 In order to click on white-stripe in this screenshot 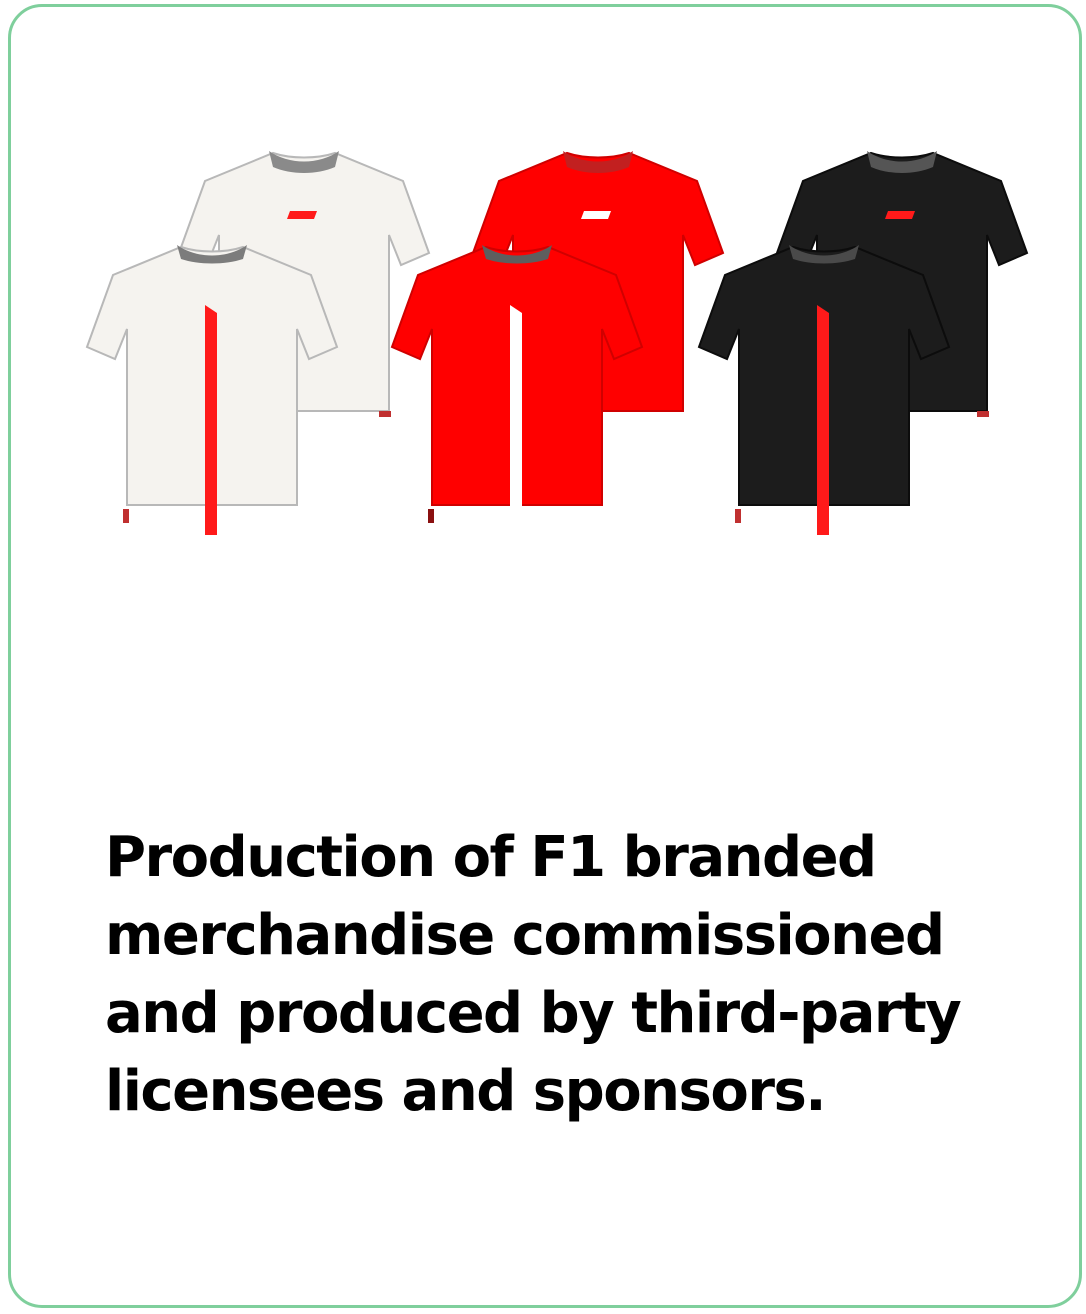, I will do `click(516, 420)`.